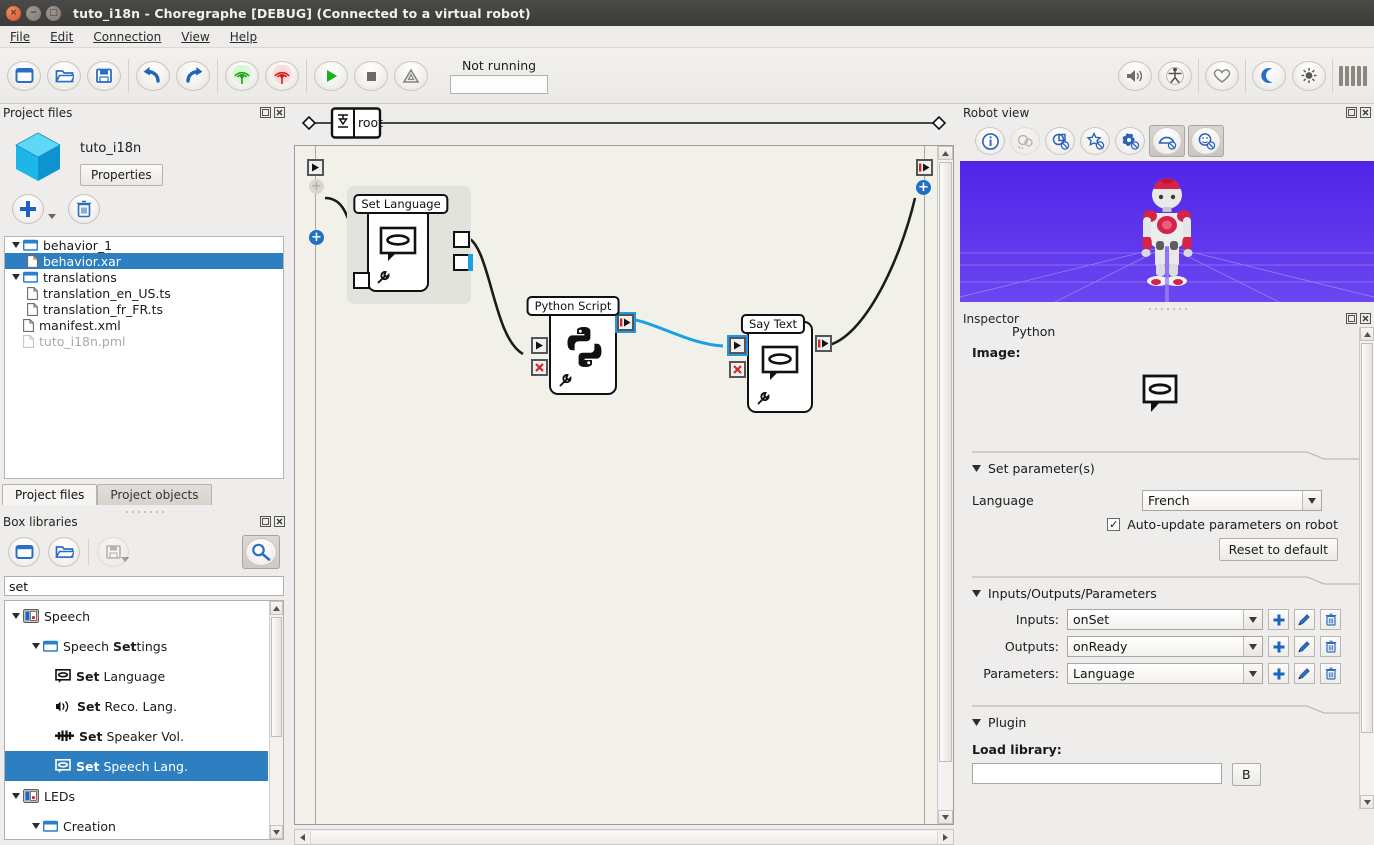 This screenshot has width=1374, height=845. What do you see at coordinates (144, 325) in the screenshot?
I see `project-tree-item: manifest.xml` at bounding box center [144, 325].